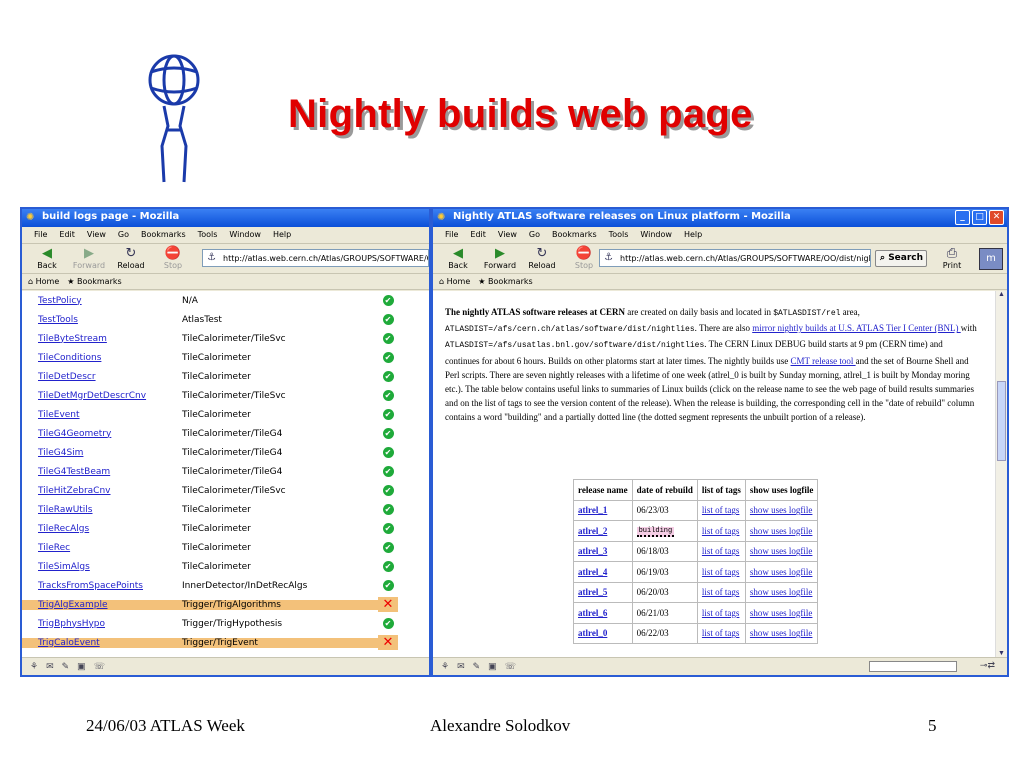 The image size is (1024, 768). I want to click on package-link: TileRawUtils, so click(100, 510).